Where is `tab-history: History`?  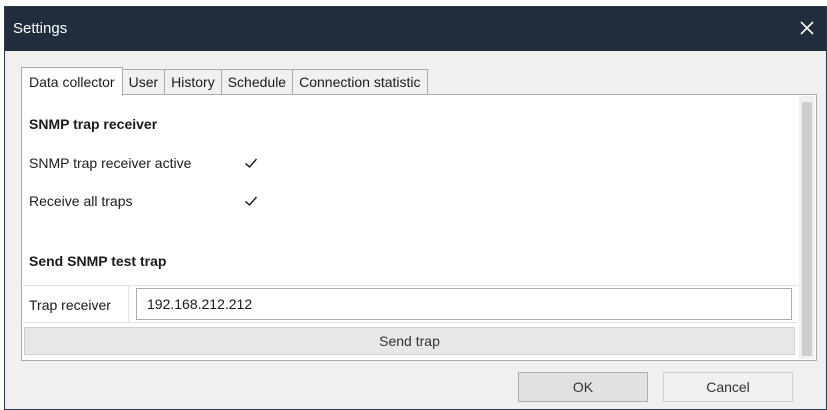 tab-history: History is located at coordinates (193, 82).